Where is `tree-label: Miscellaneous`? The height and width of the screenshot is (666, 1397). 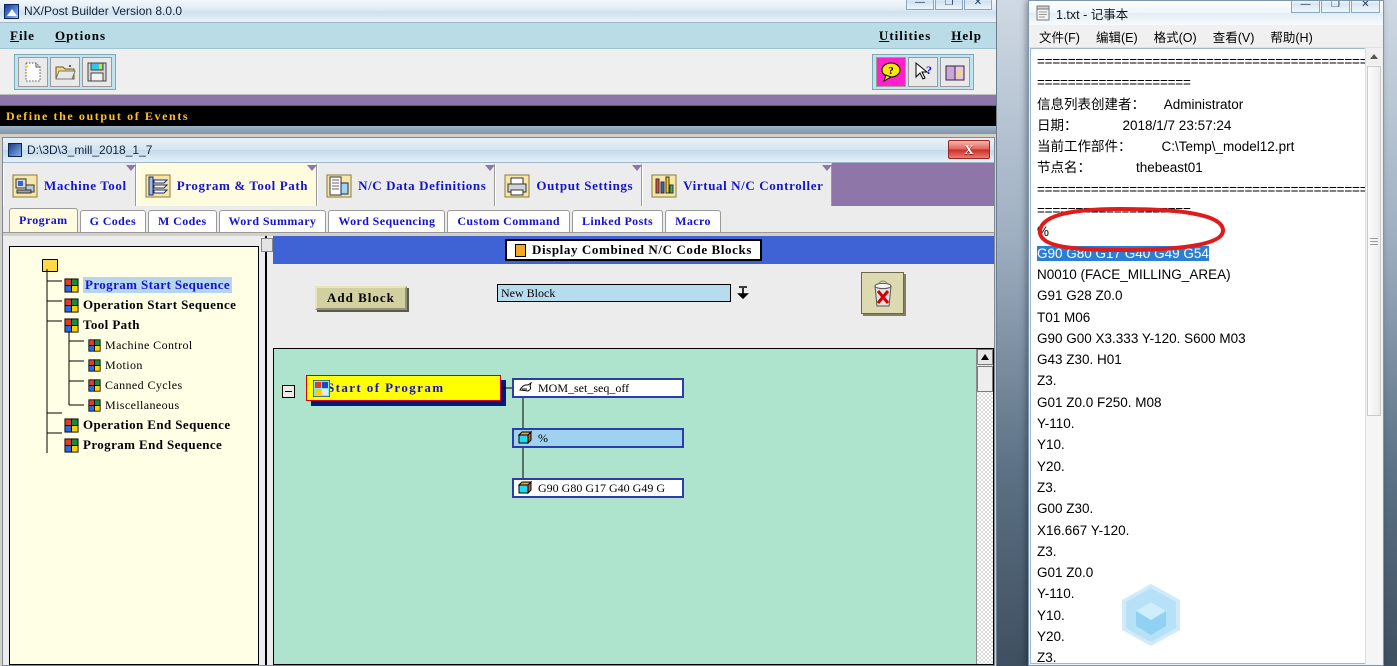 tree-label: Miscellaneous is located at coordinates (142, 404).